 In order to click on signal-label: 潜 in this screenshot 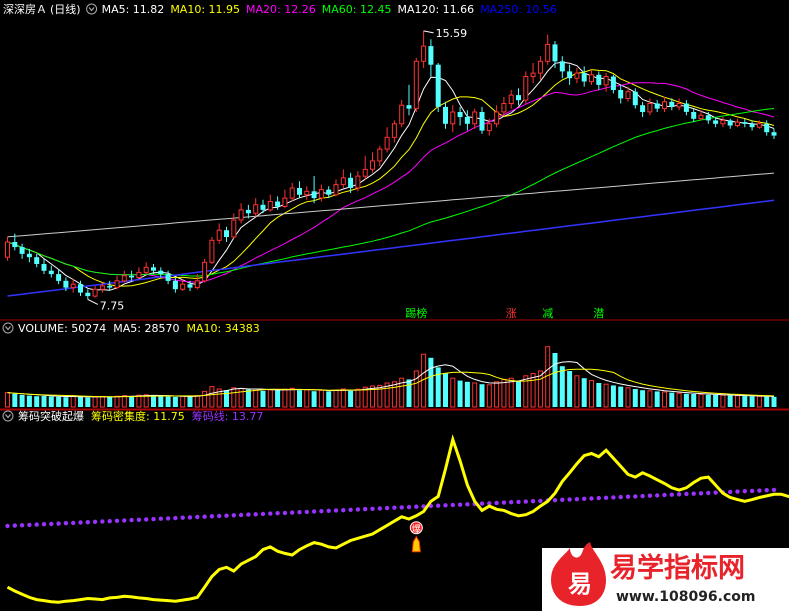, I will do `click(598, 313)`.